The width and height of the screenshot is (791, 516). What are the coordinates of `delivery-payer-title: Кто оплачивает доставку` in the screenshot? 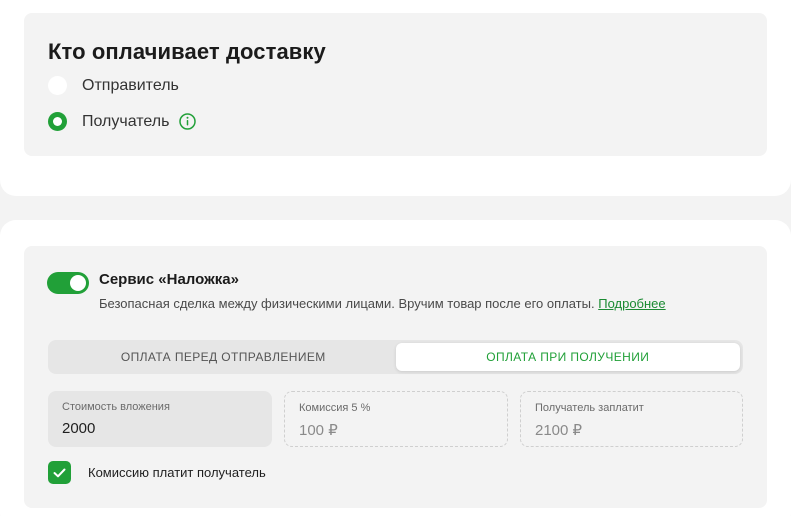 It's located at (187, 51).